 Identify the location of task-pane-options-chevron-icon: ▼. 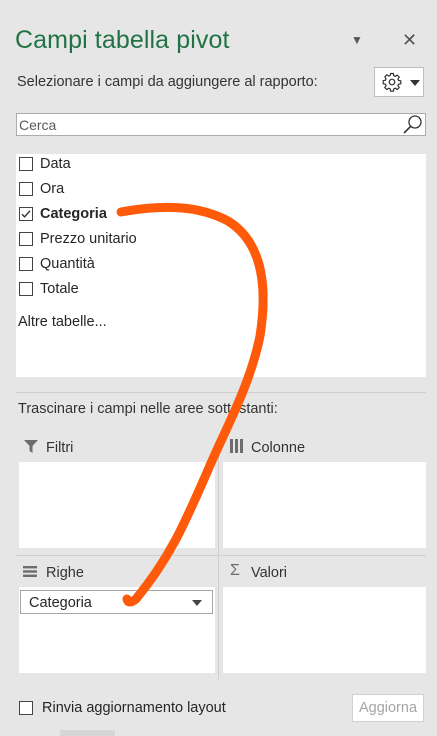
(357, 40).